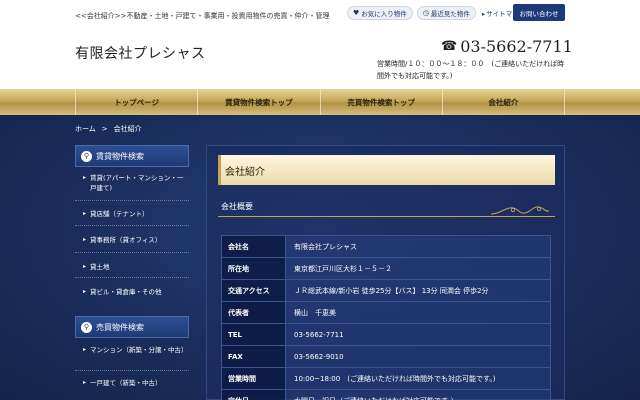  I want to click on sidebar-item-rental-store: ▸ 貸店舗（テナント）, so click(132, 213).